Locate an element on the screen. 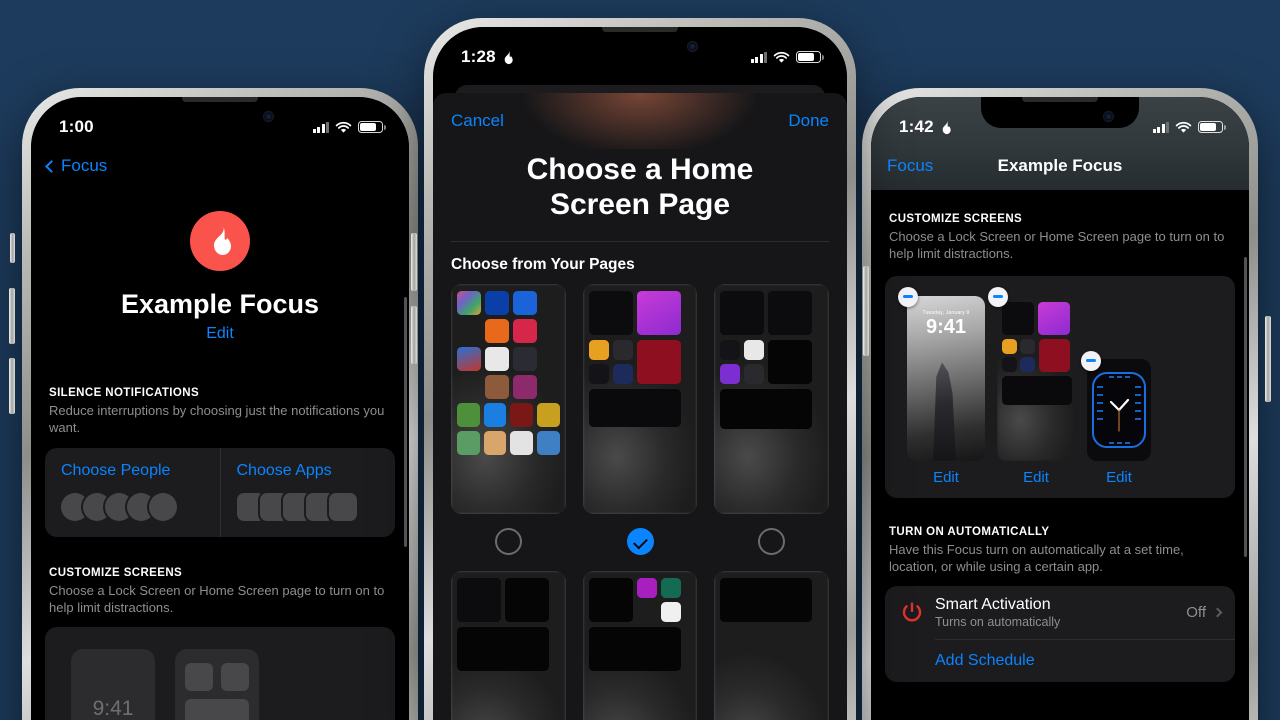 The height and width of the screenshot is (720, 1280). right-navbar: Focus Example Focus is located at coordinates (1060, 166).